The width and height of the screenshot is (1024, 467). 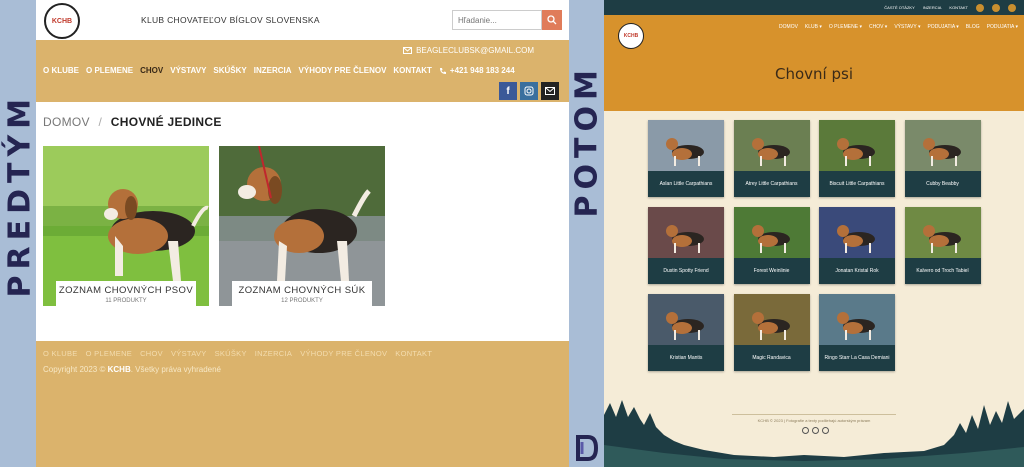 I want to click on email-share-icon, so click(x=550, y=91).